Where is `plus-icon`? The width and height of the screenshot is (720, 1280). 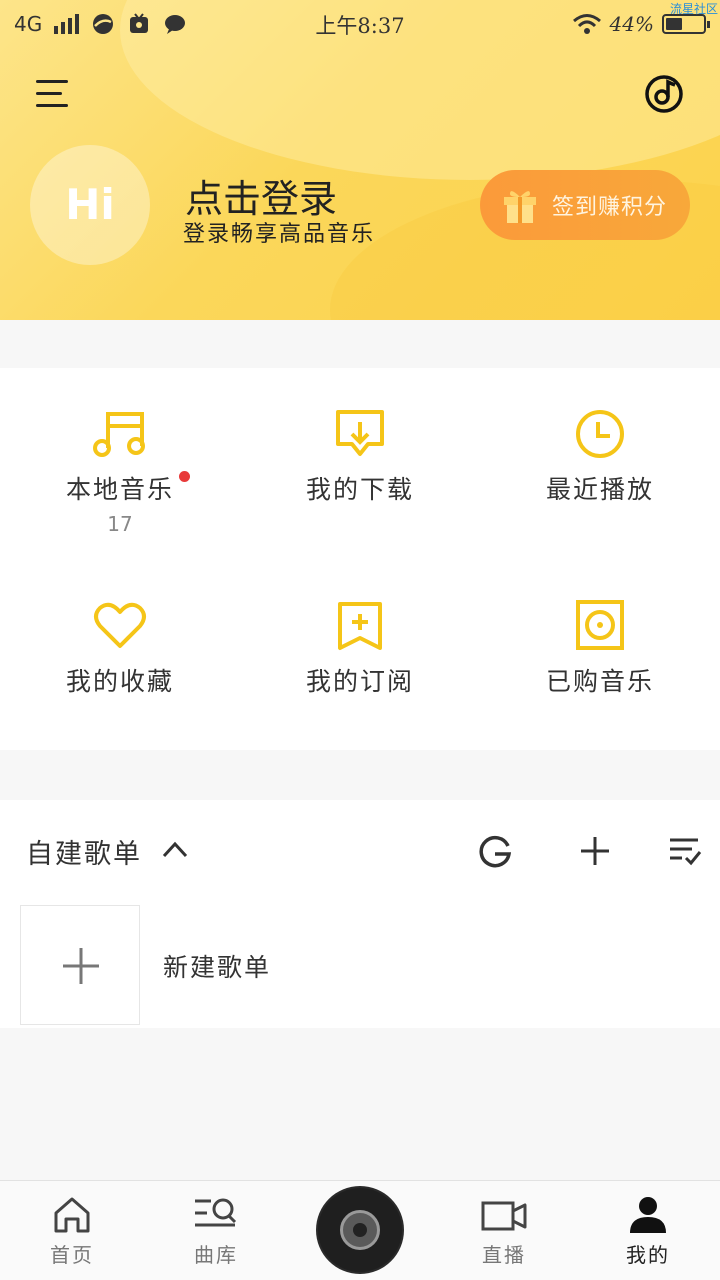 plus-icon is located at coordinates (81, 966).